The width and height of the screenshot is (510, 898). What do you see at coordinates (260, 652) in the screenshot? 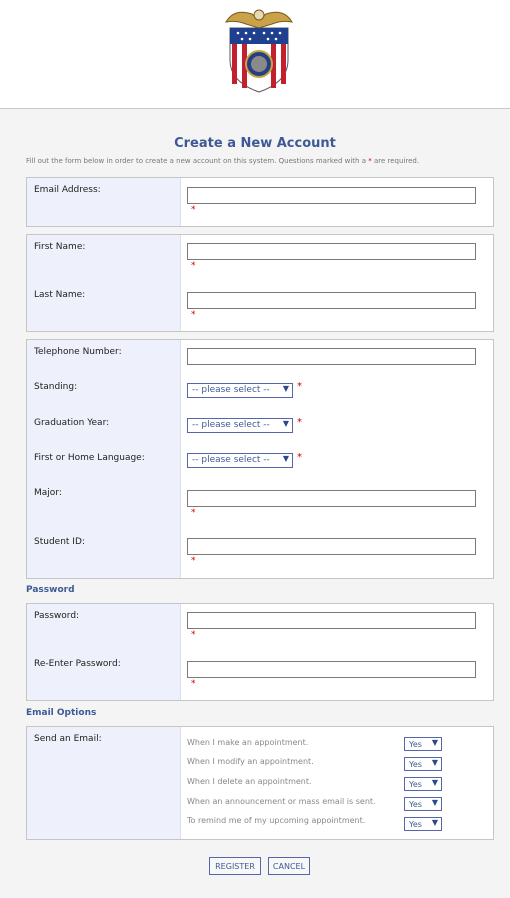
I see `password-section: Password: * Re-Enter Password: *` at bounding box center [260, 652].